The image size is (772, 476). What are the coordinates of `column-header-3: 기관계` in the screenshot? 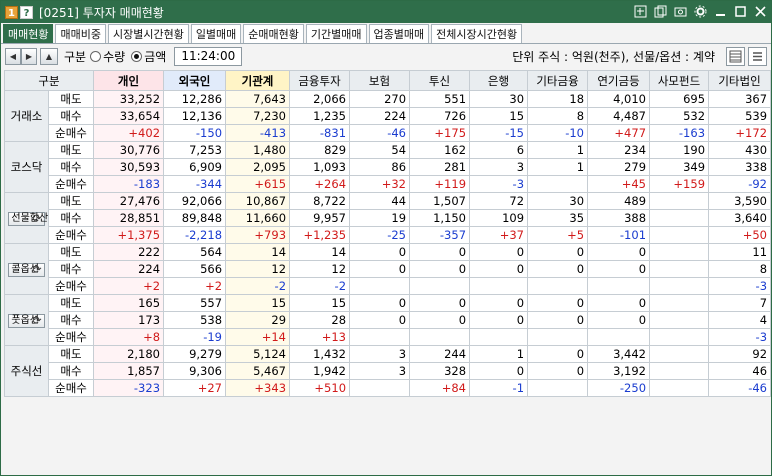 It's located at (258, 80).